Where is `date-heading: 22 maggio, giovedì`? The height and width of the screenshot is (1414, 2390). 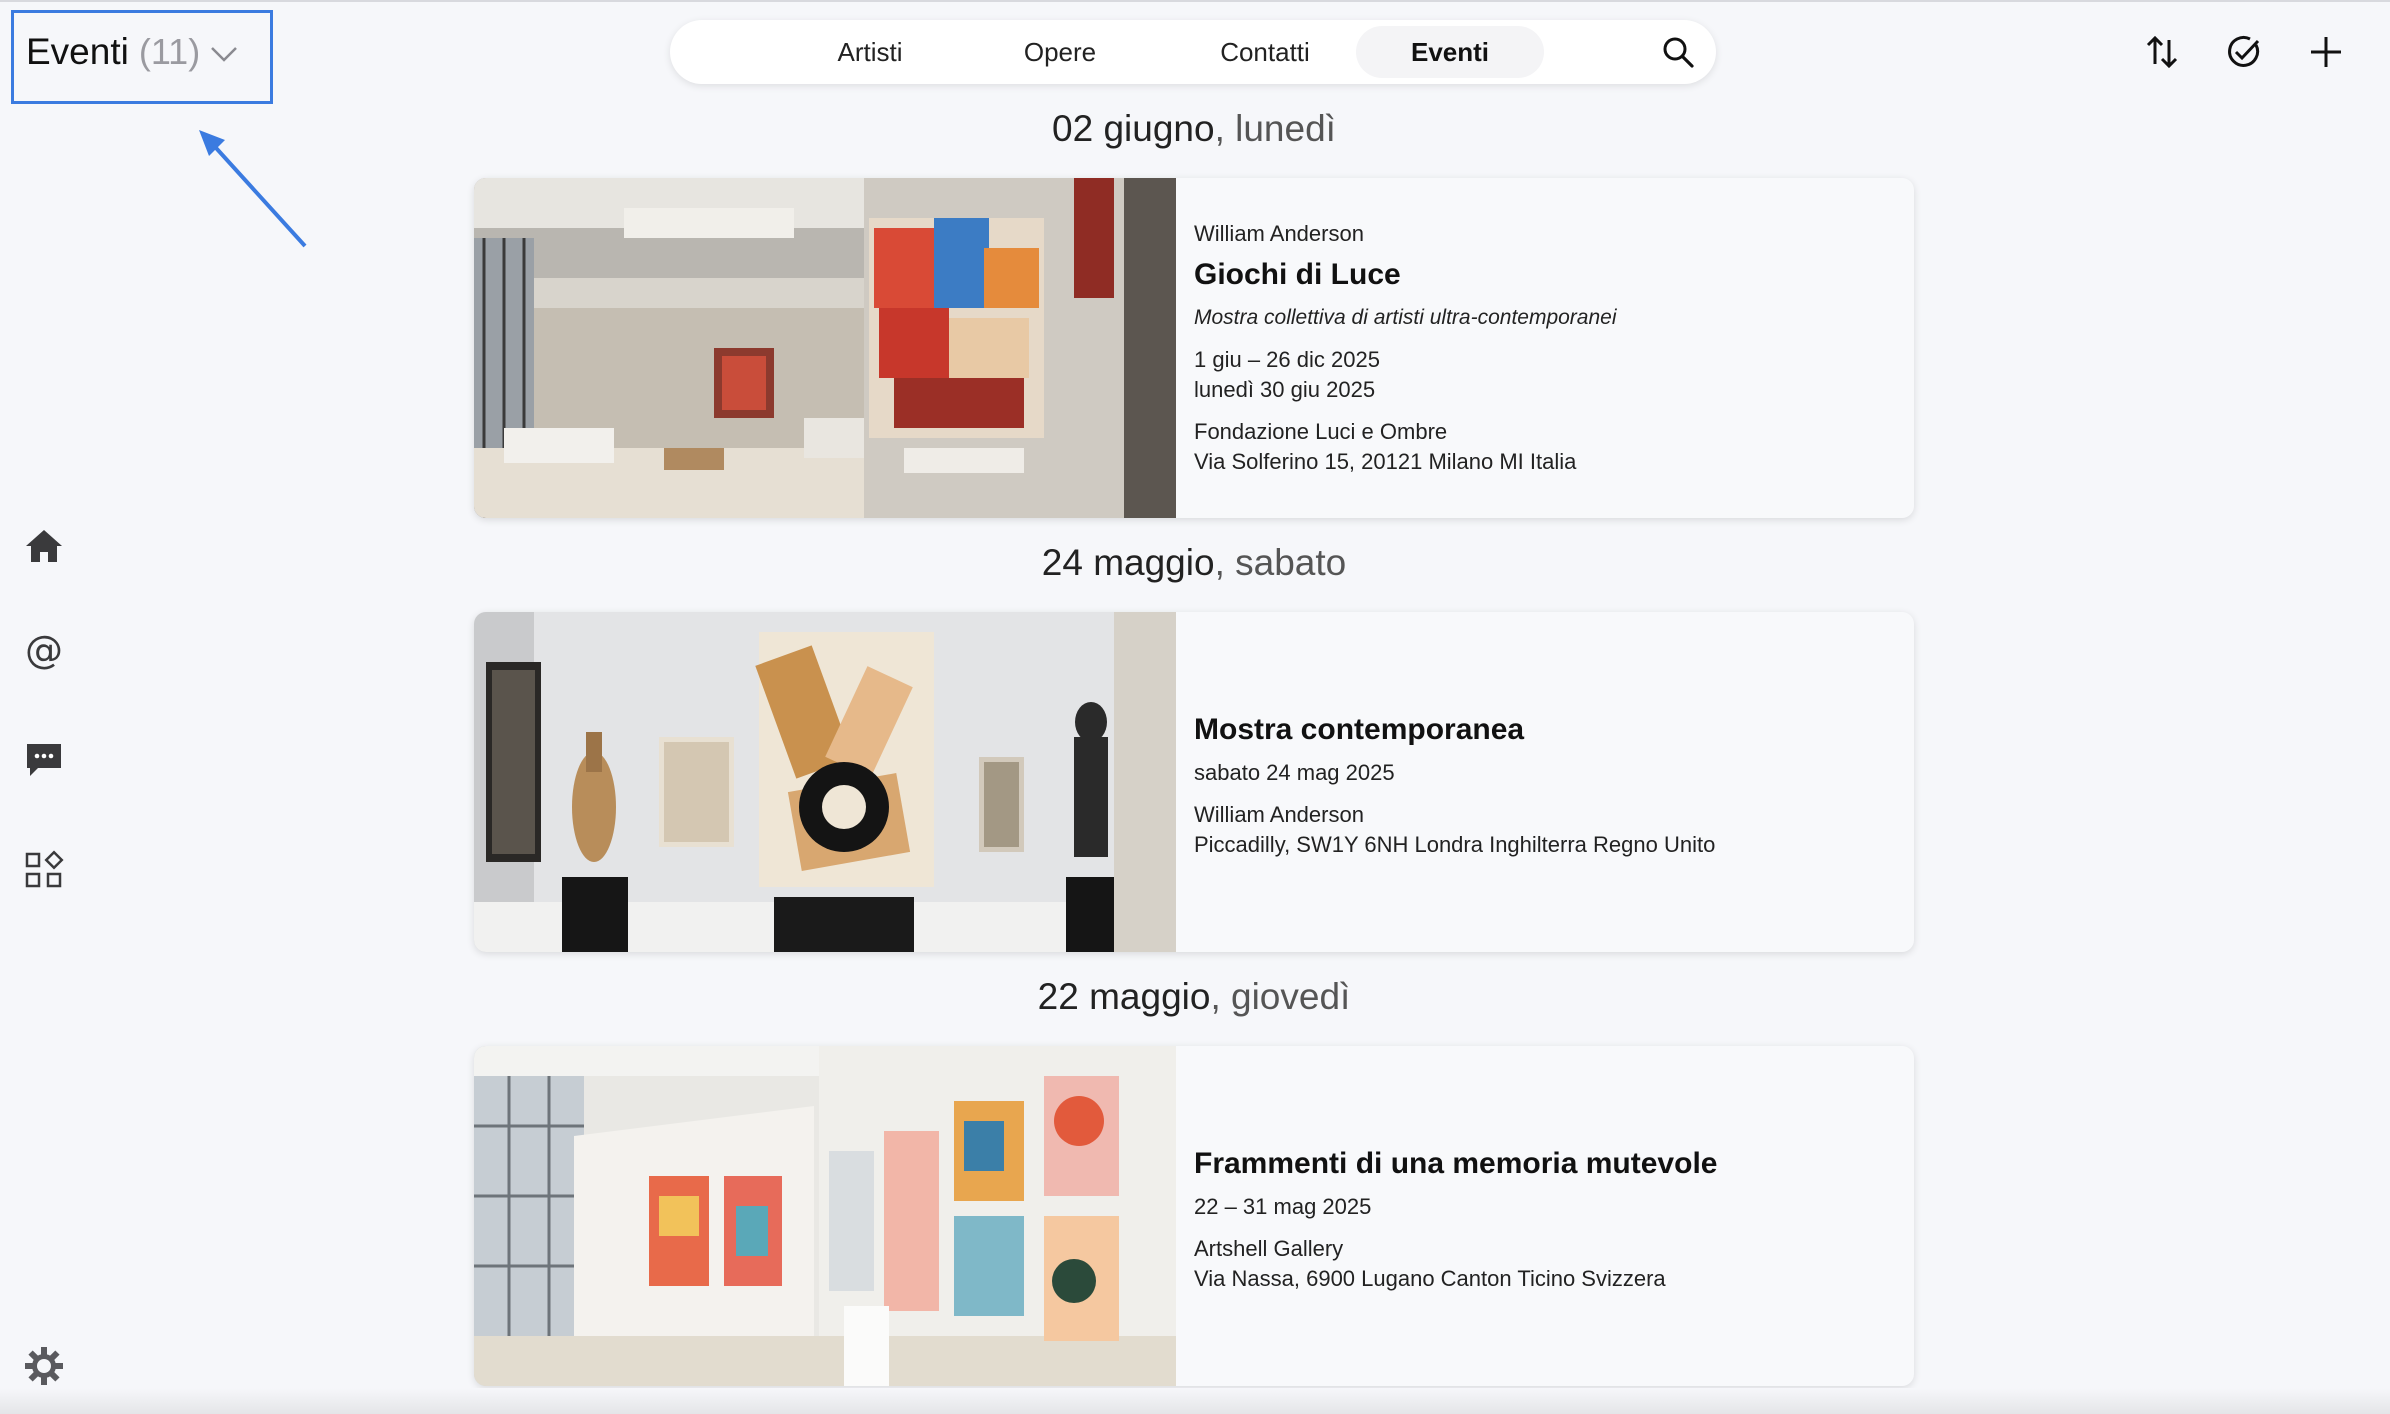 date-heading: 22 maggio, giovedì is located at coordinates (1194, 997).